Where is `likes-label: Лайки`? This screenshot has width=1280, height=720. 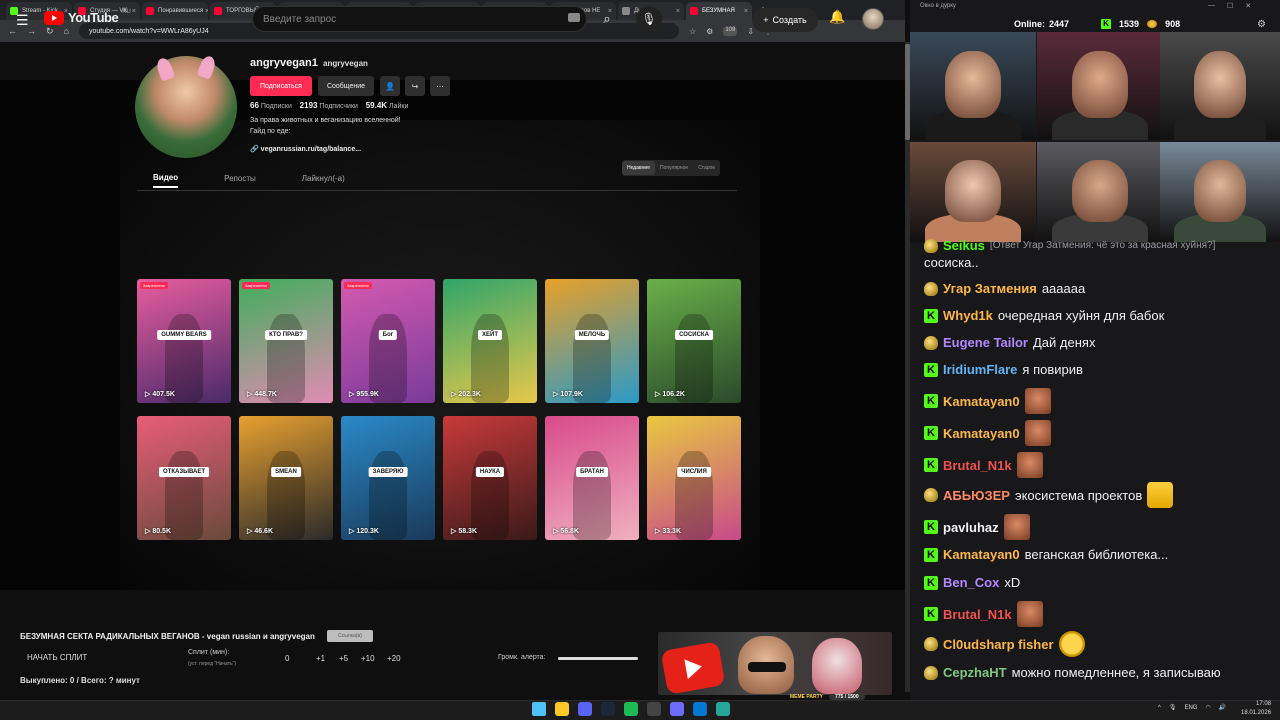 likes-label: Лайки is located at coordinates (399, 106).